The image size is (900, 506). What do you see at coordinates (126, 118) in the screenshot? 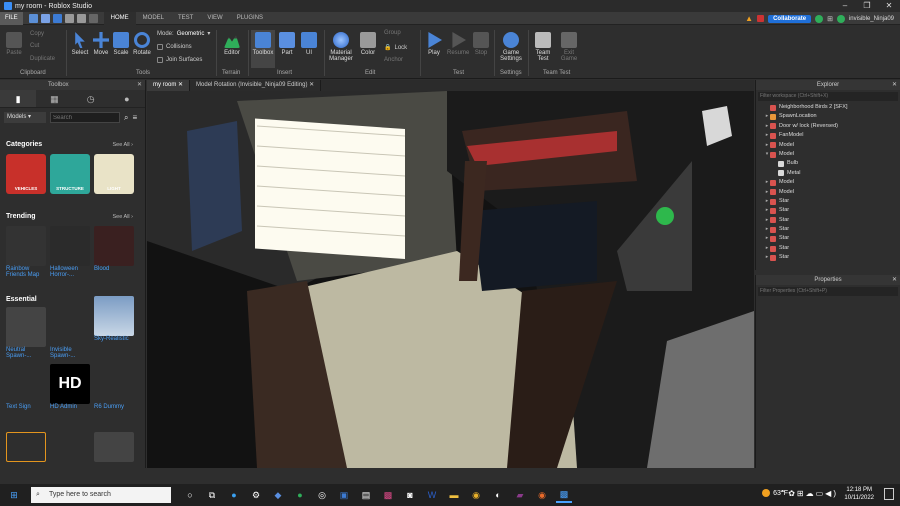
I see `search-icon: ⌕` at bounding box center [126, 118].